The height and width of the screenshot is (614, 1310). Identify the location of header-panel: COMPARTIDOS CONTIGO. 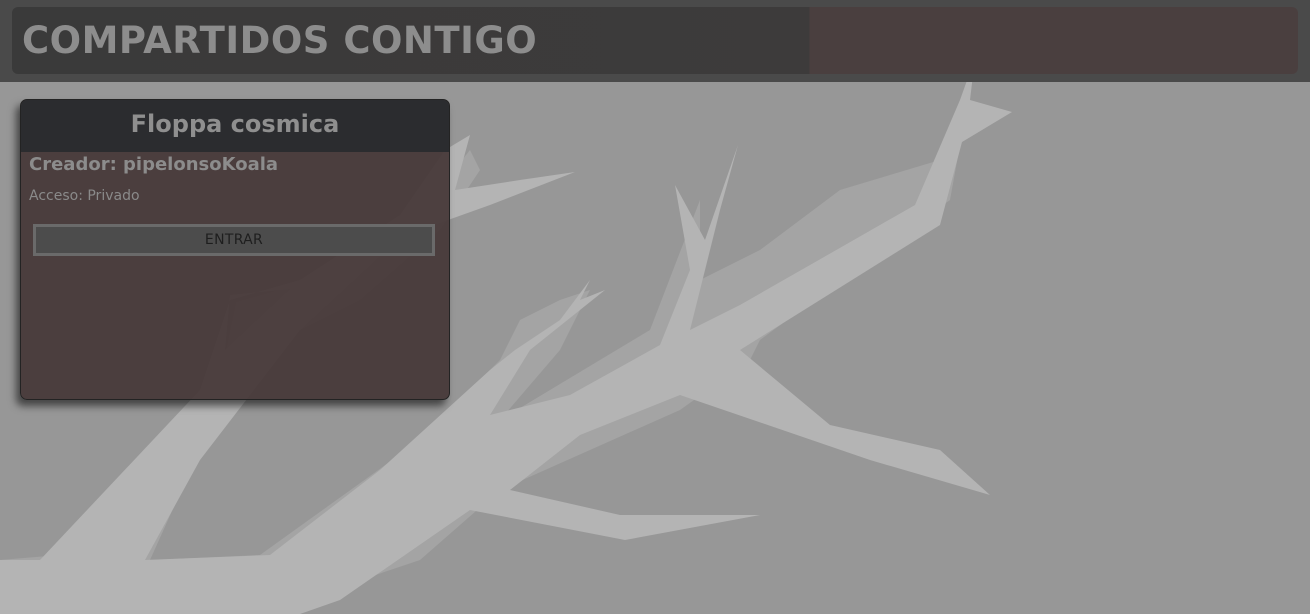
(655, 40).